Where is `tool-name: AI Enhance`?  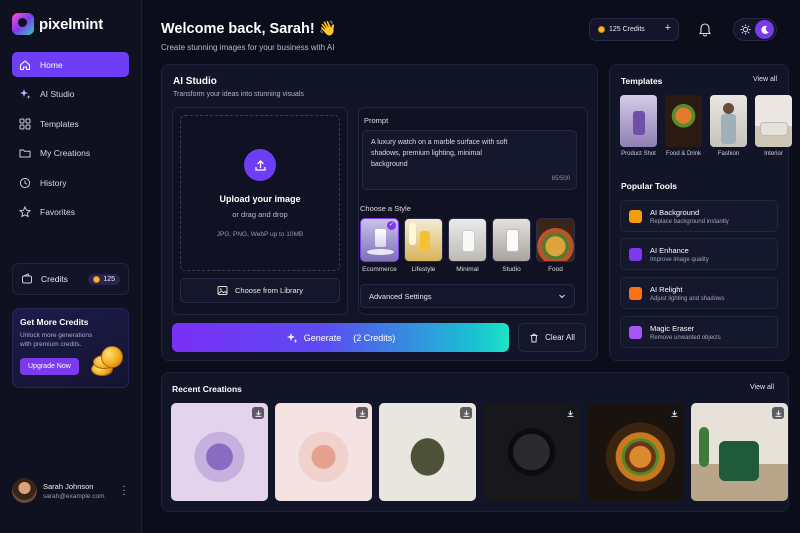 tool-name: AI Enhance is located at coordinates (669, 250).